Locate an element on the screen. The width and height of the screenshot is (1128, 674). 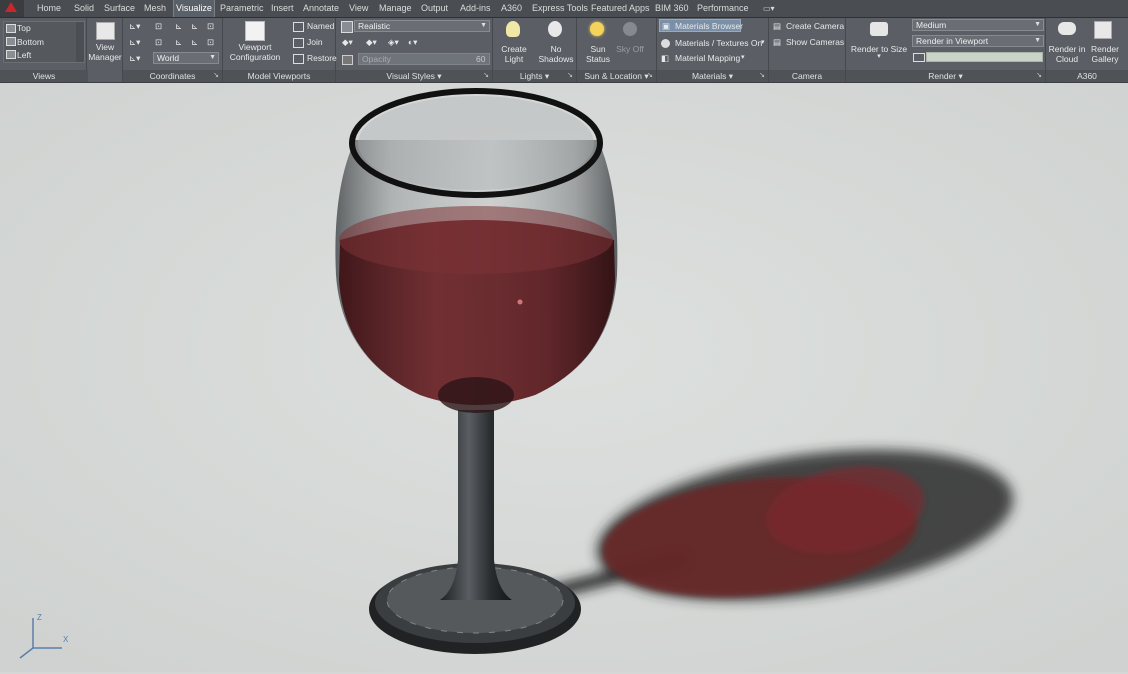
ucs-y-icon: ⊾ is located at coordinates (178, 42).